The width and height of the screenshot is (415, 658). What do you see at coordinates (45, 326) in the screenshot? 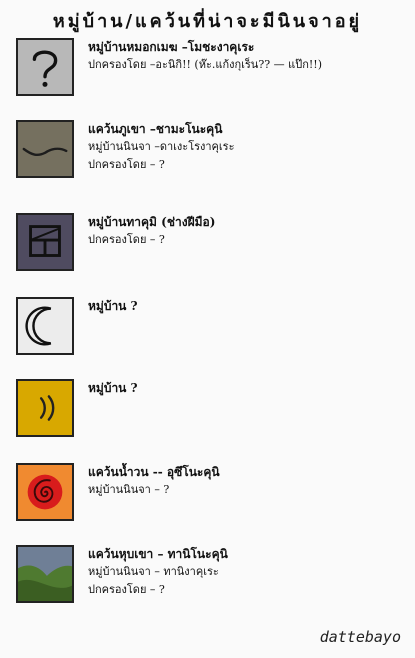
I see `crescent-moon-icon` at bounding box center [45, 326].